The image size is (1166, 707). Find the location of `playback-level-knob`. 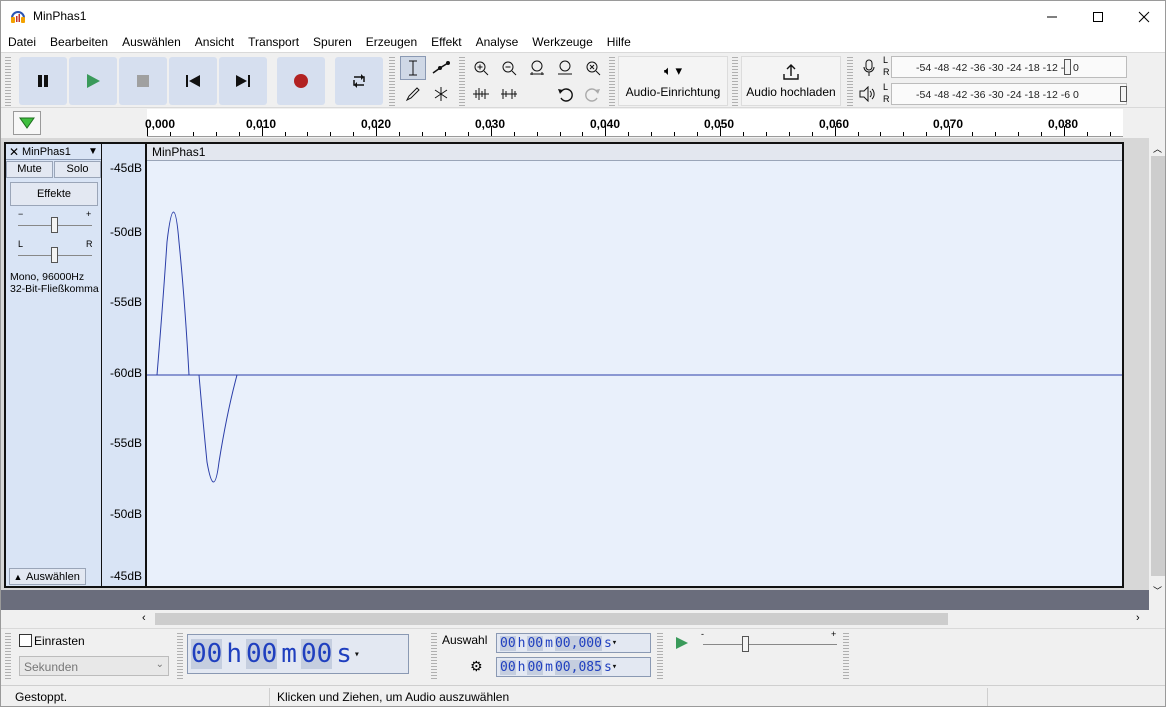

playback-level-knob is located at coordinates (1123, 94).